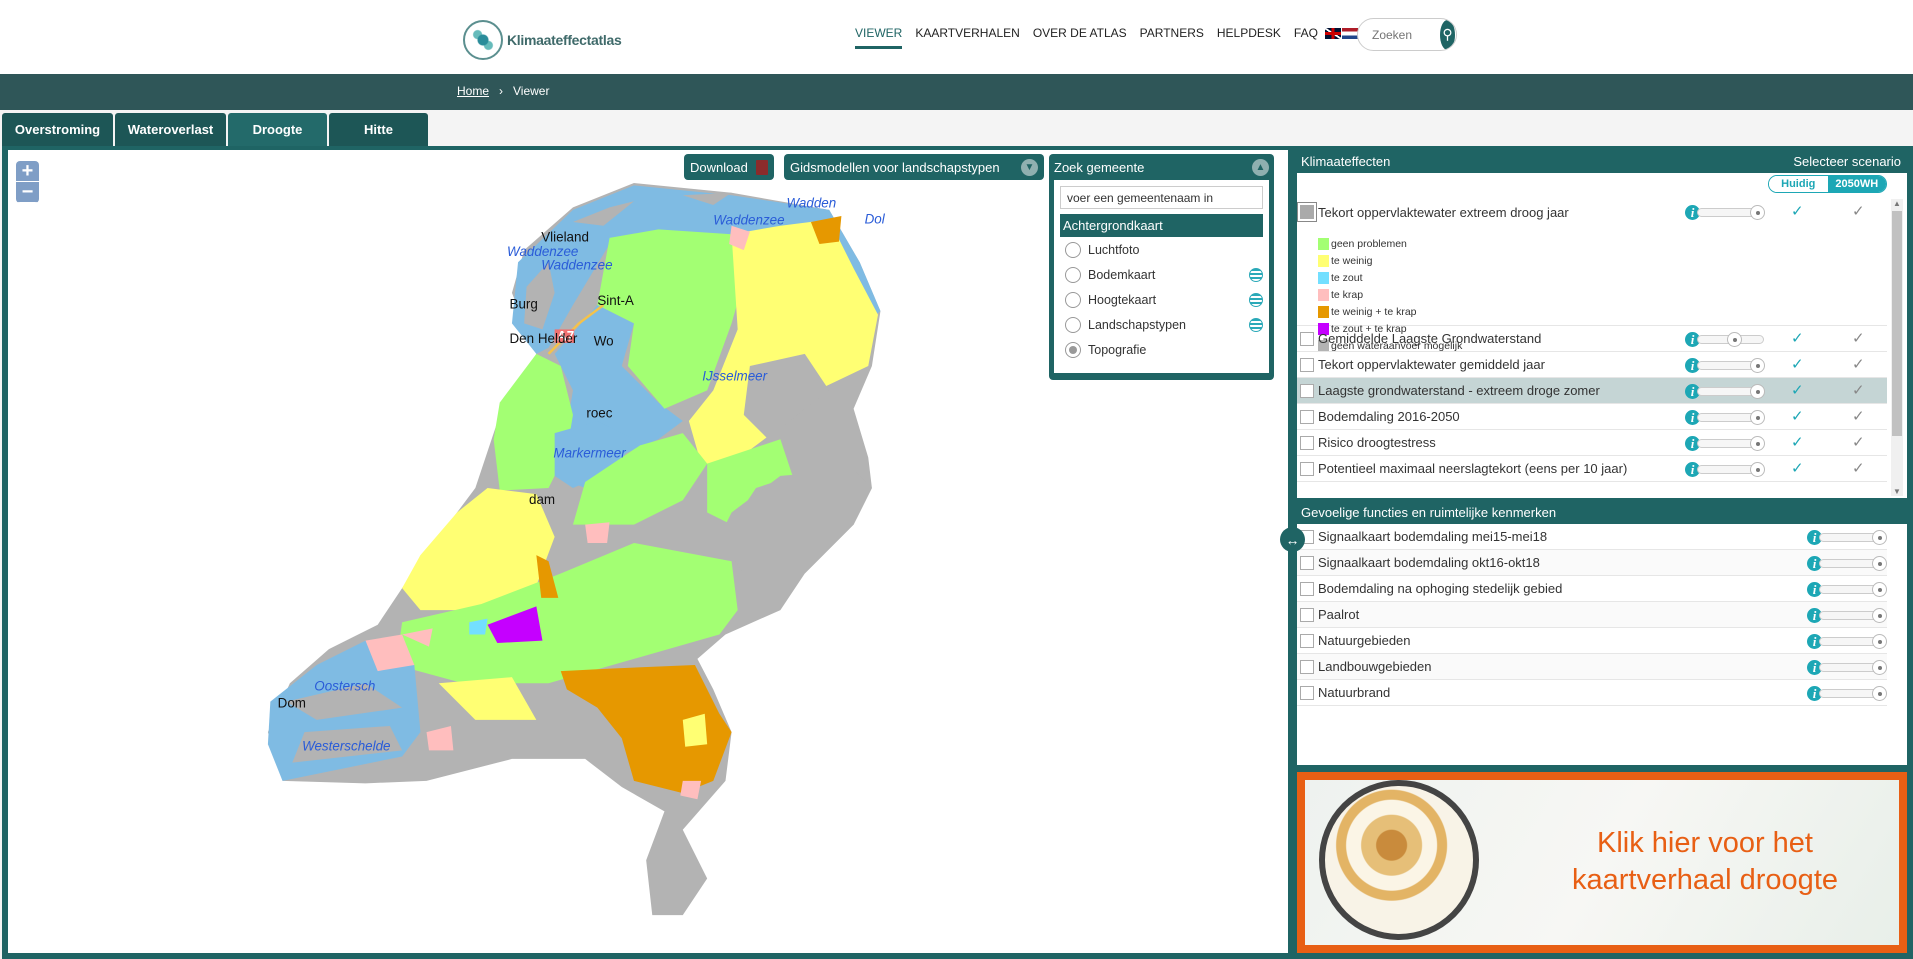 The height and width of the screenshot is (959, 1913). Describe the element at coordinates (967, 37) in the screenshot. I see `nav-kaartverhalen: KAARTVERHALEN` at that location.